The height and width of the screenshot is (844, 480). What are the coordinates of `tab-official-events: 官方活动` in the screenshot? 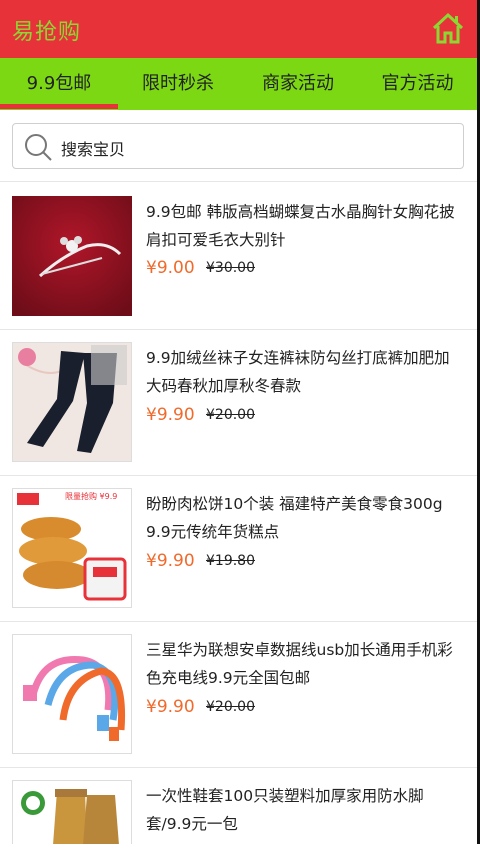 It's located at (417, 84).